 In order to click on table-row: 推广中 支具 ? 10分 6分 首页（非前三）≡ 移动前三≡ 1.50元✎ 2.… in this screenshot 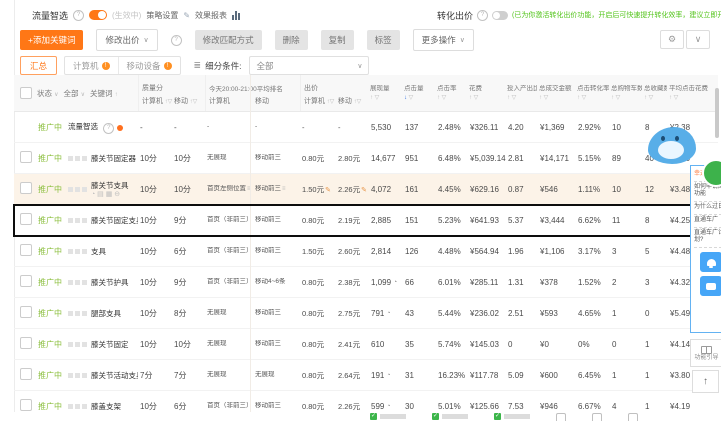, I will do `click(366, 251)`.